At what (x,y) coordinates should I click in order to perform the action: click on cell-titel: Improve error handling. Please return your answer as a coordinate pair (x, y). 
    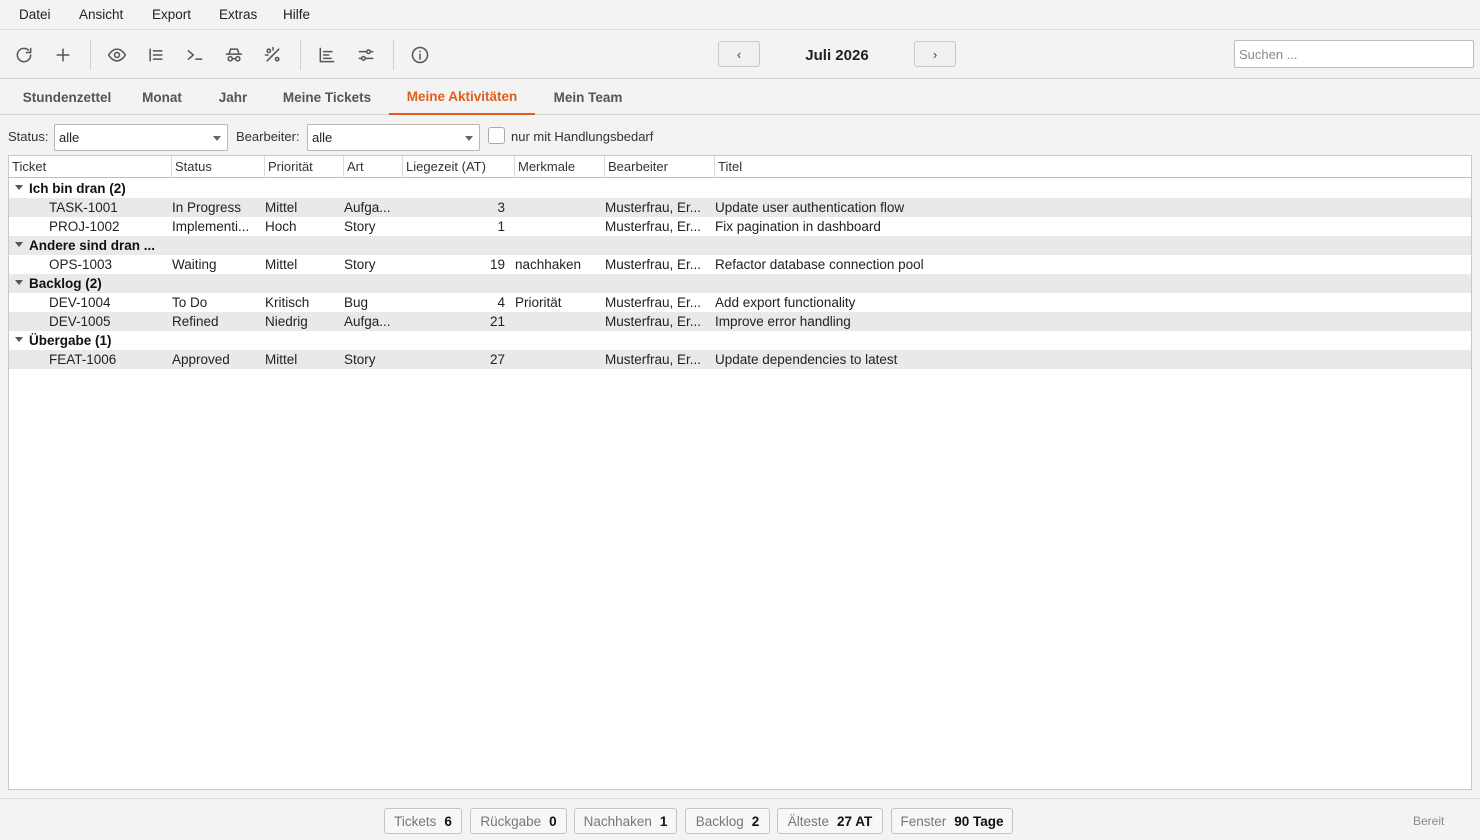
    Looking at the image, I should click on (783, 321).